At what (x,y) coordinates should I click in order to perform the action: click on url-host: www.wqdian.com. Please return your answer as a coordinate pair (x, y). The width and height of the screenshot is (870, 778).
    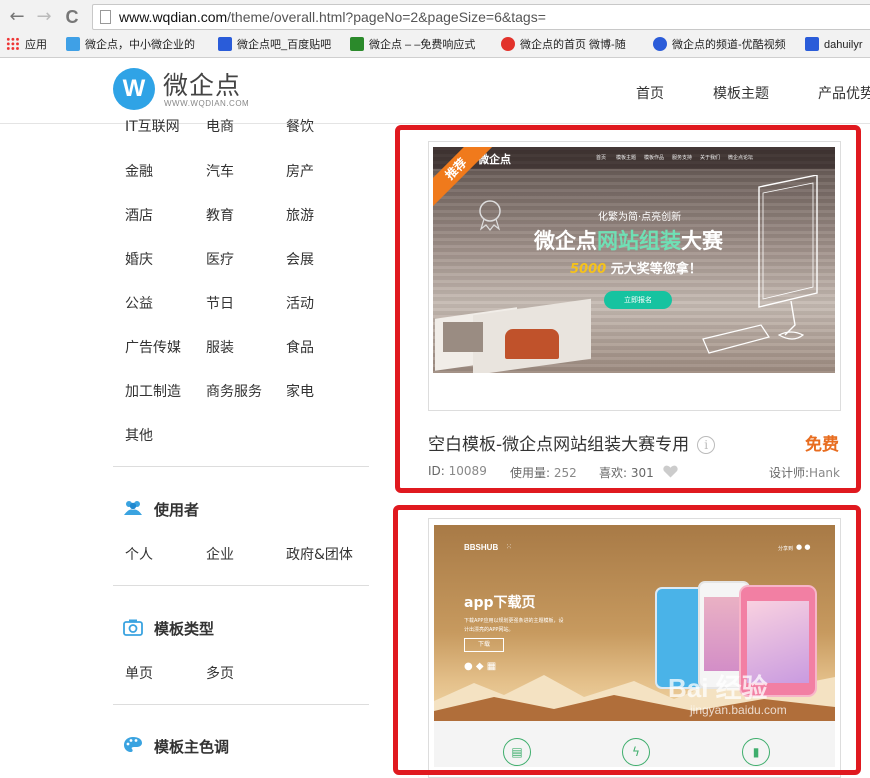
    Looking at the image, I should click on (173, 17).